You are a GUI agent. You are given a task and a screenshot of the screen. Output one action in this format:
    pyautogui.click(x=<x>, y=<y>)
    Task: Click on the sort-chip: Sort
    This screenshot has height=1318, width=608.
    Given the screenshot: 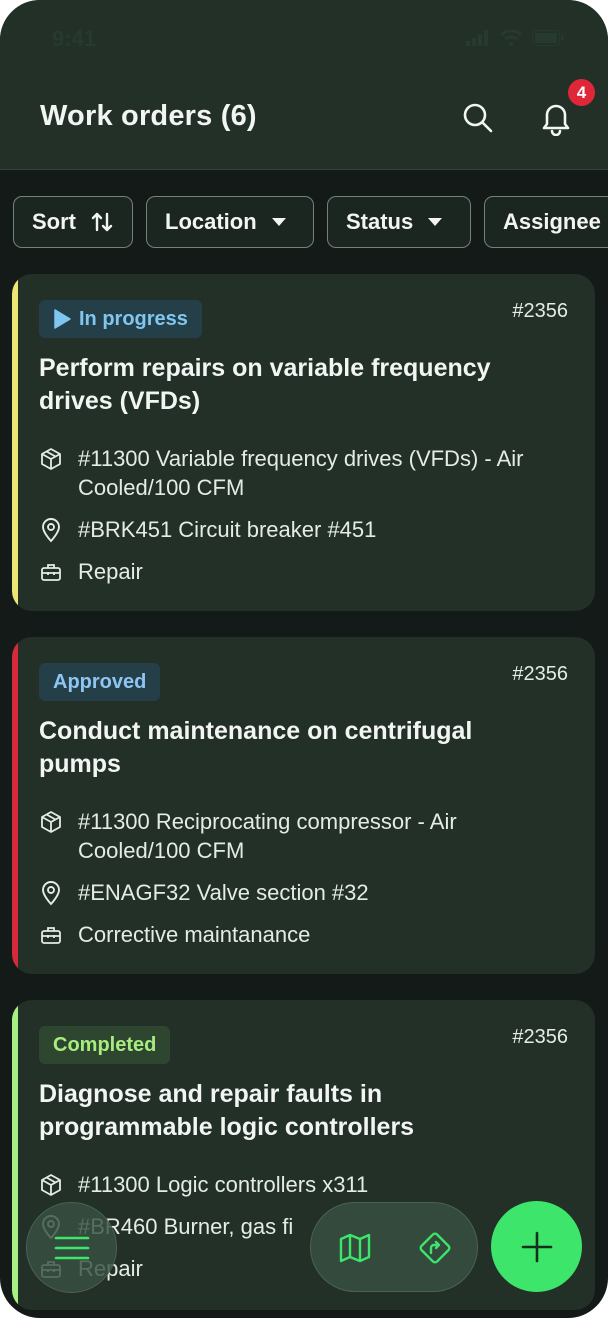 What is the action you would take?
    pyautogui.click(x=73, y=222)
    